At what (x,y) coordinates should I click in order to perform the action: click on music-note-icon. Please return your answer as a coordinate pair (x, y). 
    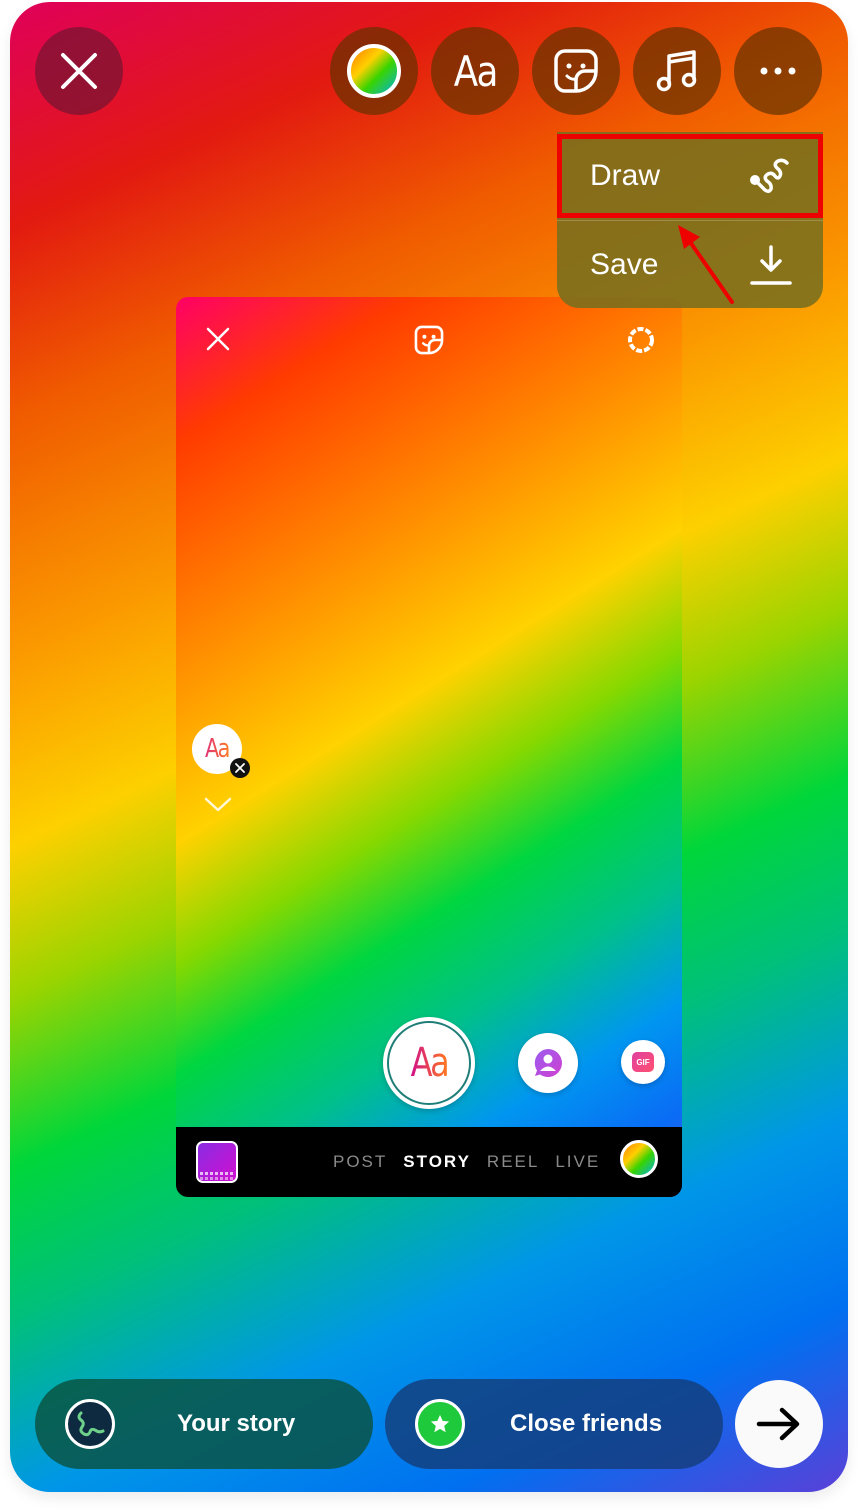
    Looking at the image, I should click on (676, 71).